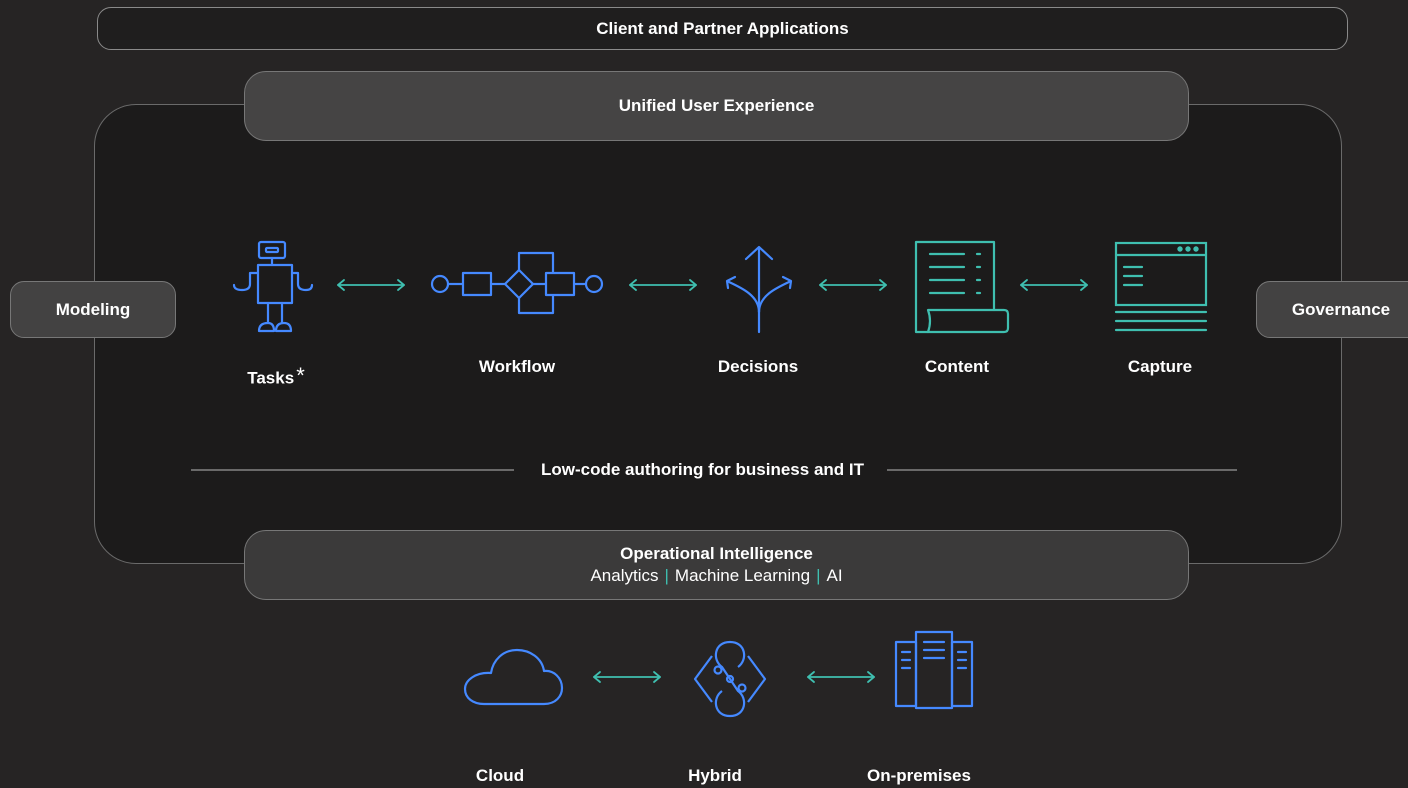 This screenshot has height=788, width=1408. I want to click on server-icon, so click(934, 670).